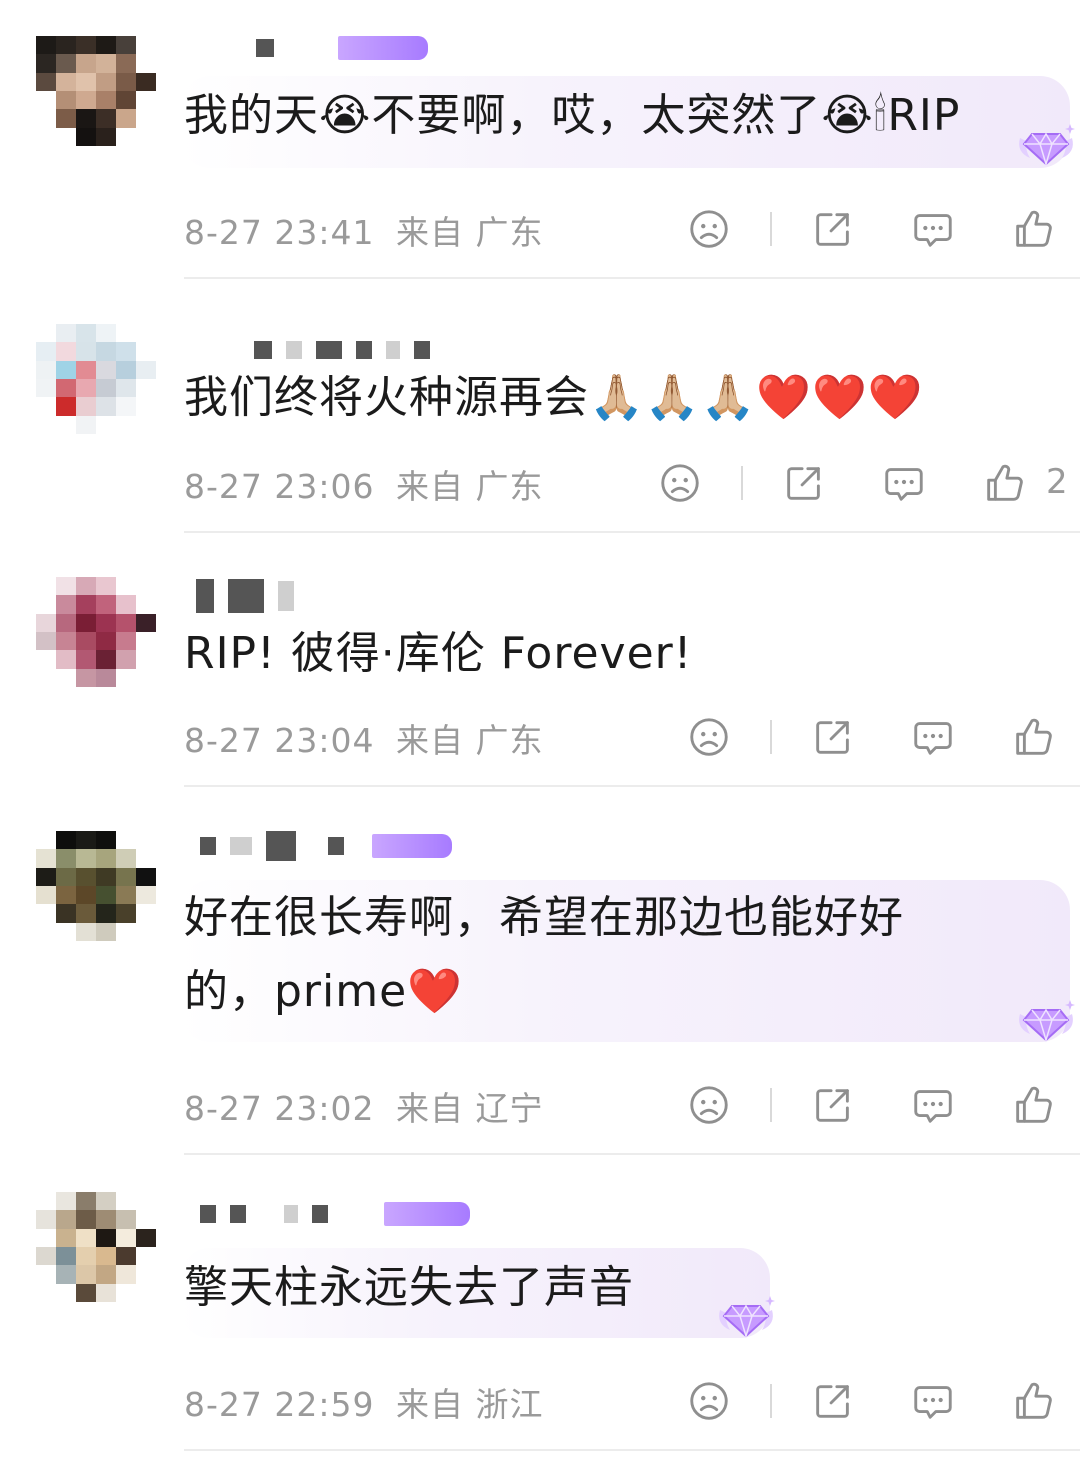  Describe the element at coordinates (409, 1287) in the screenshot. I see `comment-text: 擎天柱永远失去了声音` at that location.